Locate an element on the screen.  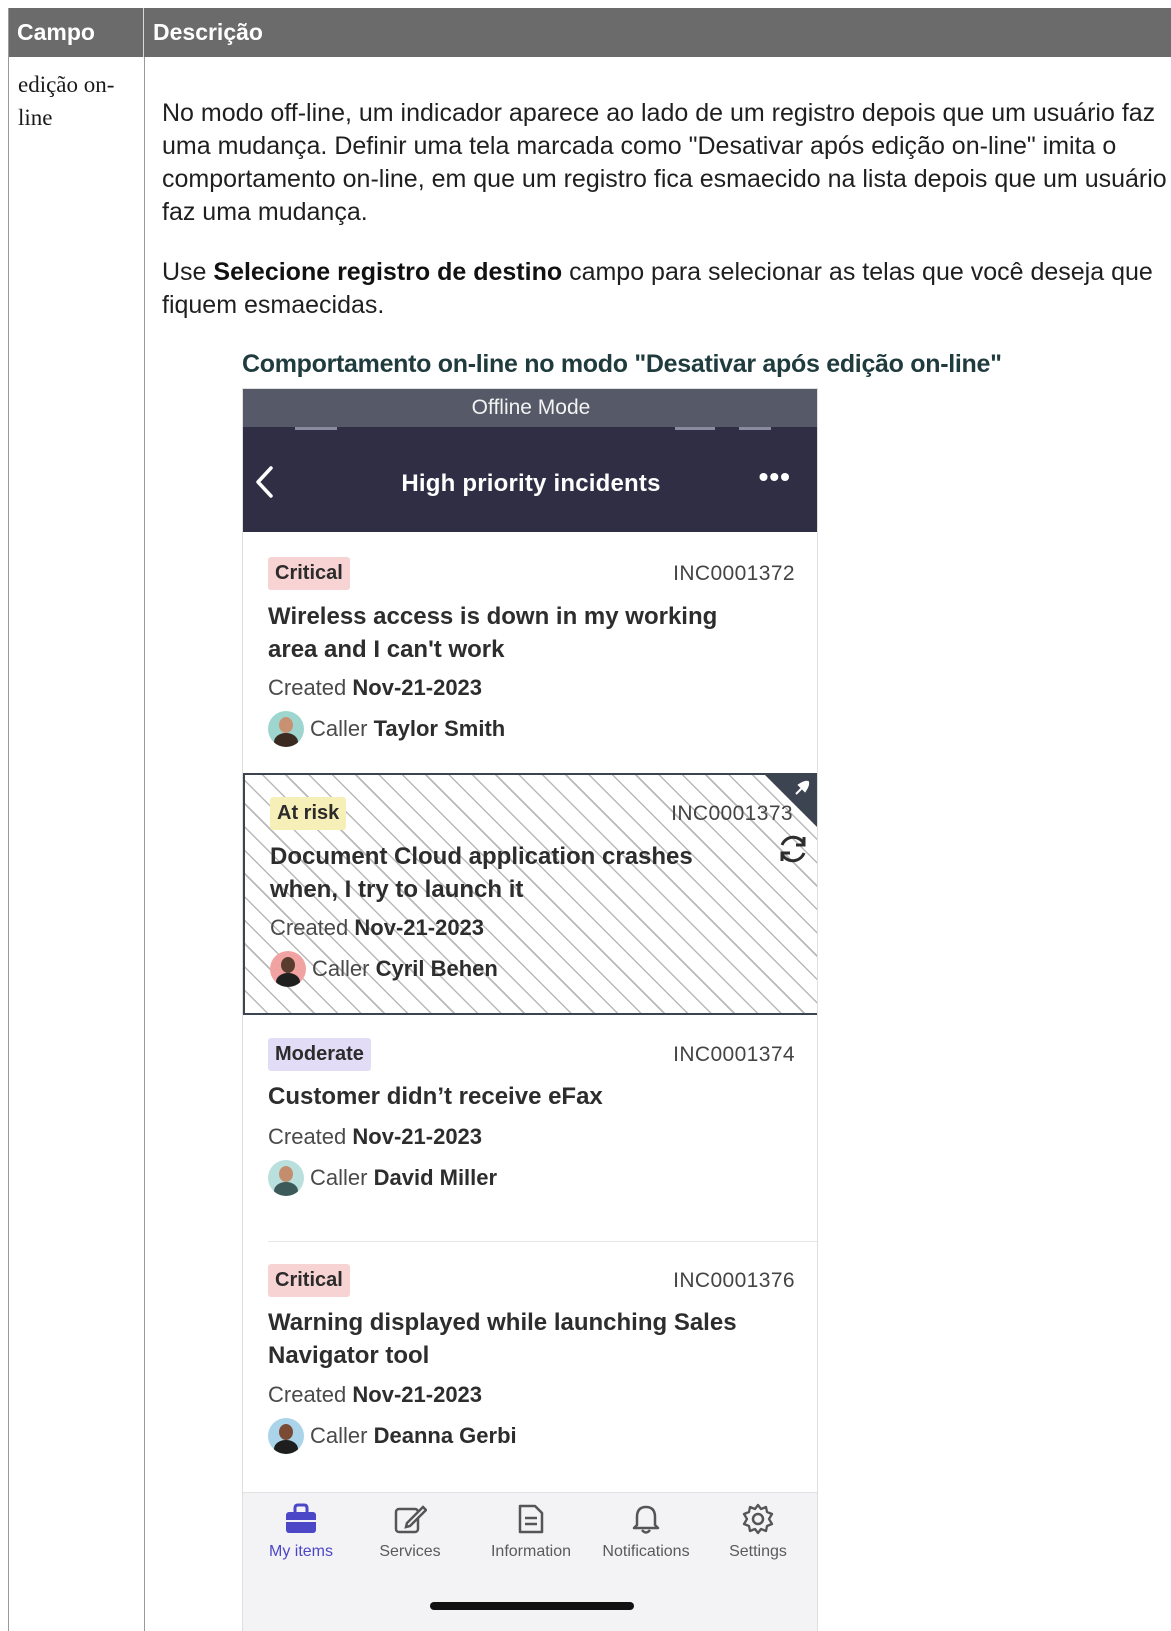
table-header-row: Campo Descrição is located at coordinates (590, 32).